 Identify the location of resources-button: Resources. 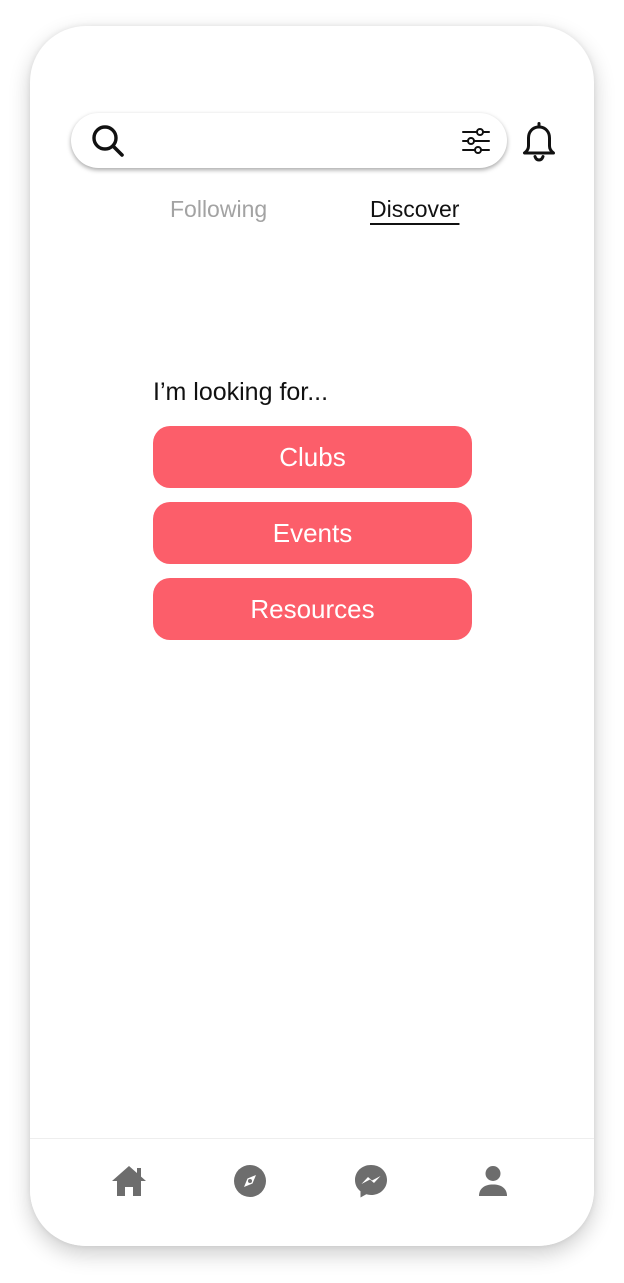
(312, 609).